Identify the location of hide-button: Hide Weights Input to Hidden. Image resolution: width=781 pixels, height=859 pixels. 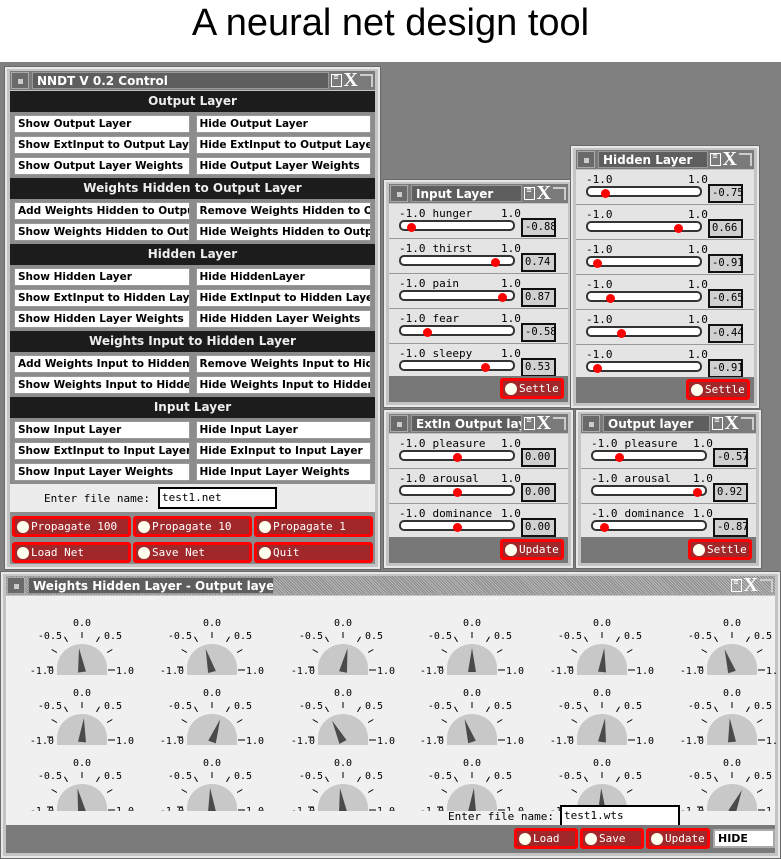
(283, 385).